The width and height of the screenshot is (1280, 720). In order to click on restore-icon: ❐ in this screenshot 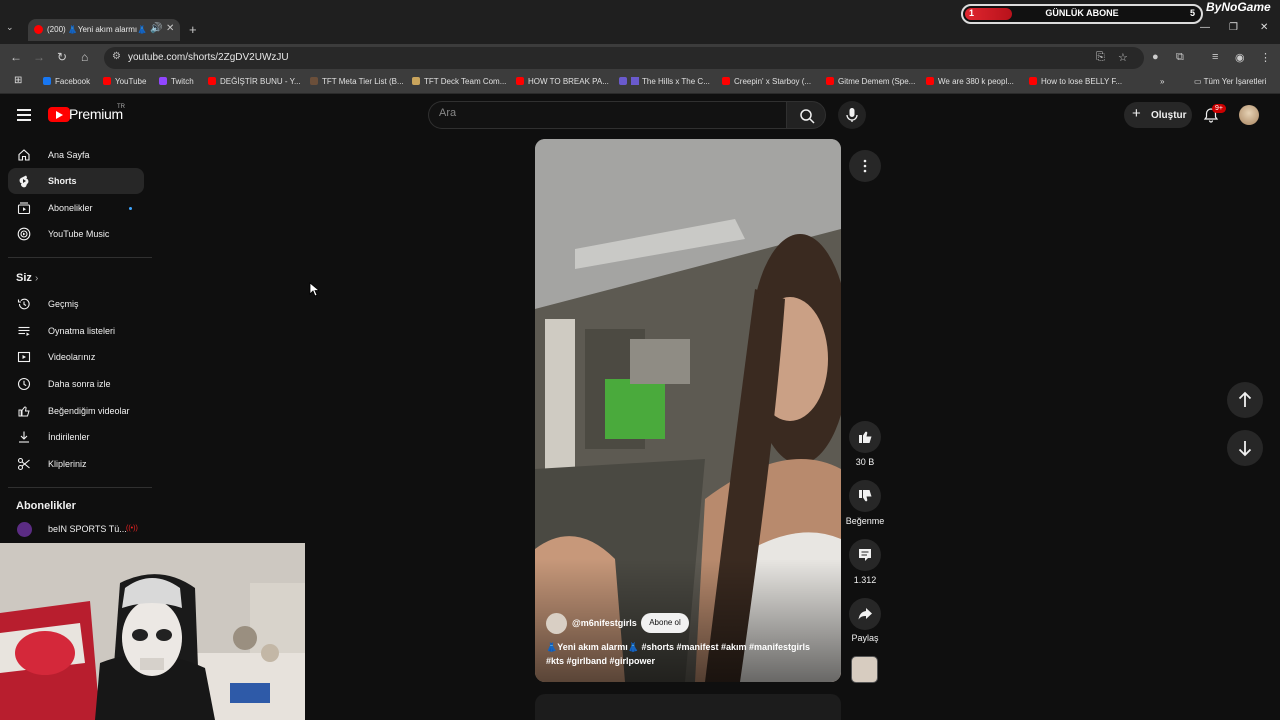, I will do `click(1233, 27)`.